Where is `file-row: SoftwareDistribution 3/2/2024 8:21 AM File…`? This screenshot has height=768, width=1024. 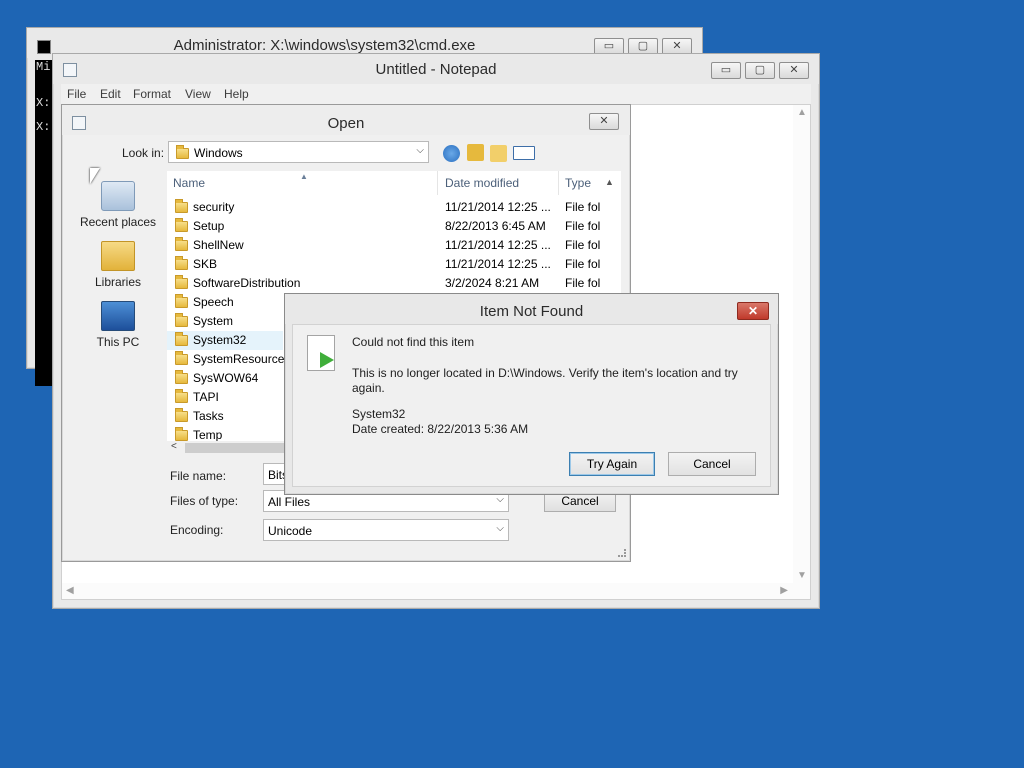
file-row: SoftwareDistribution 3/2/2024 8:21 AM File… is located at coordinates (387, 283).